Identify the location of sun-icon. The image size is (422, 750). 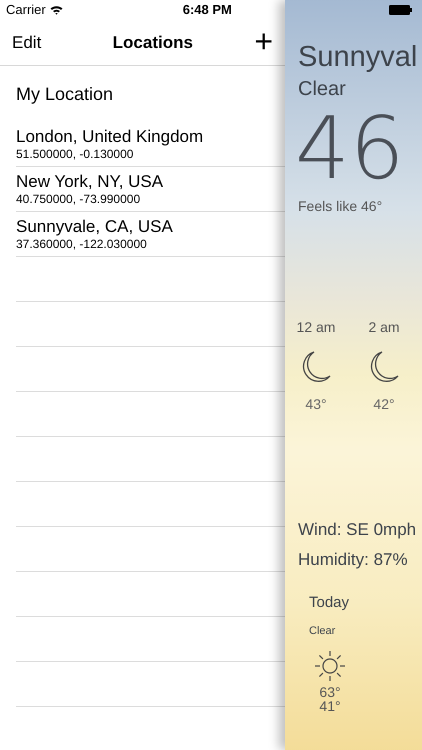
(330, 666).